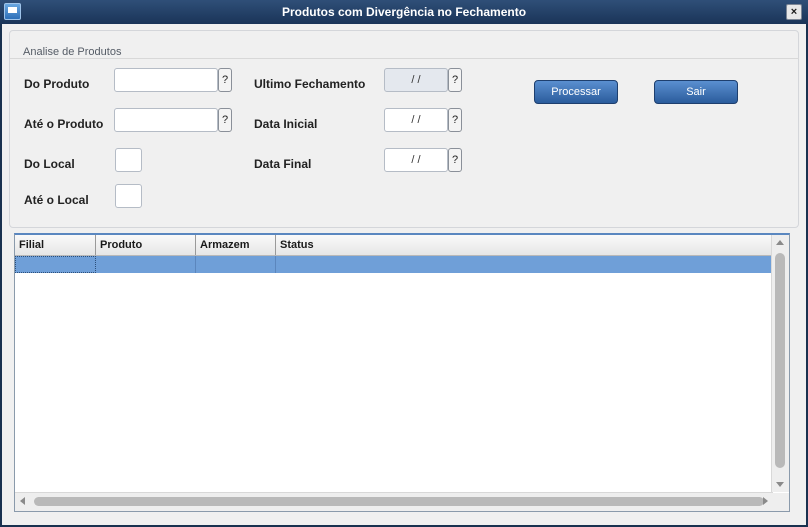 This screenshot has height=527, width=808. What do you see at coordinates (286, 124) in the screenshot?
I see `data-inicial-label: Data Inicial` at bounding box center [286, 124].